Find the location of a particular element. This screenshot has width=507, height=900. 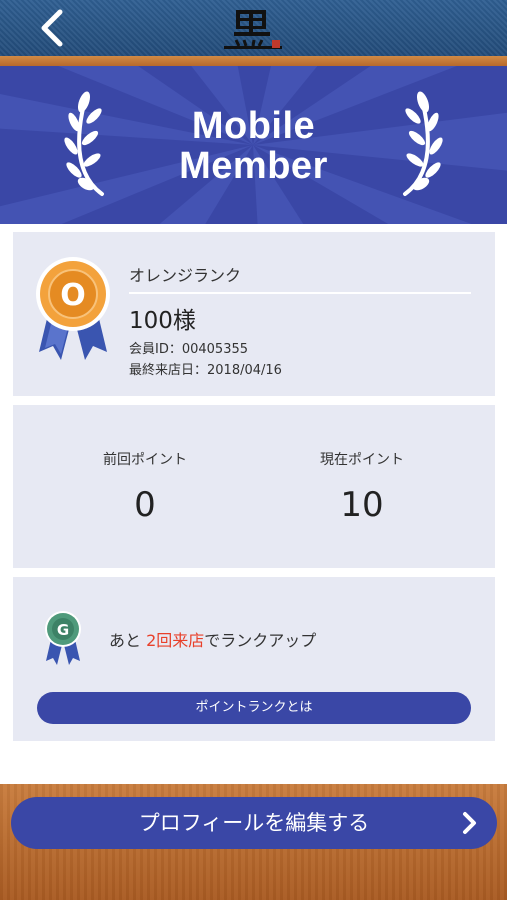

medal-letter: O is located at coordinates (73, 295).